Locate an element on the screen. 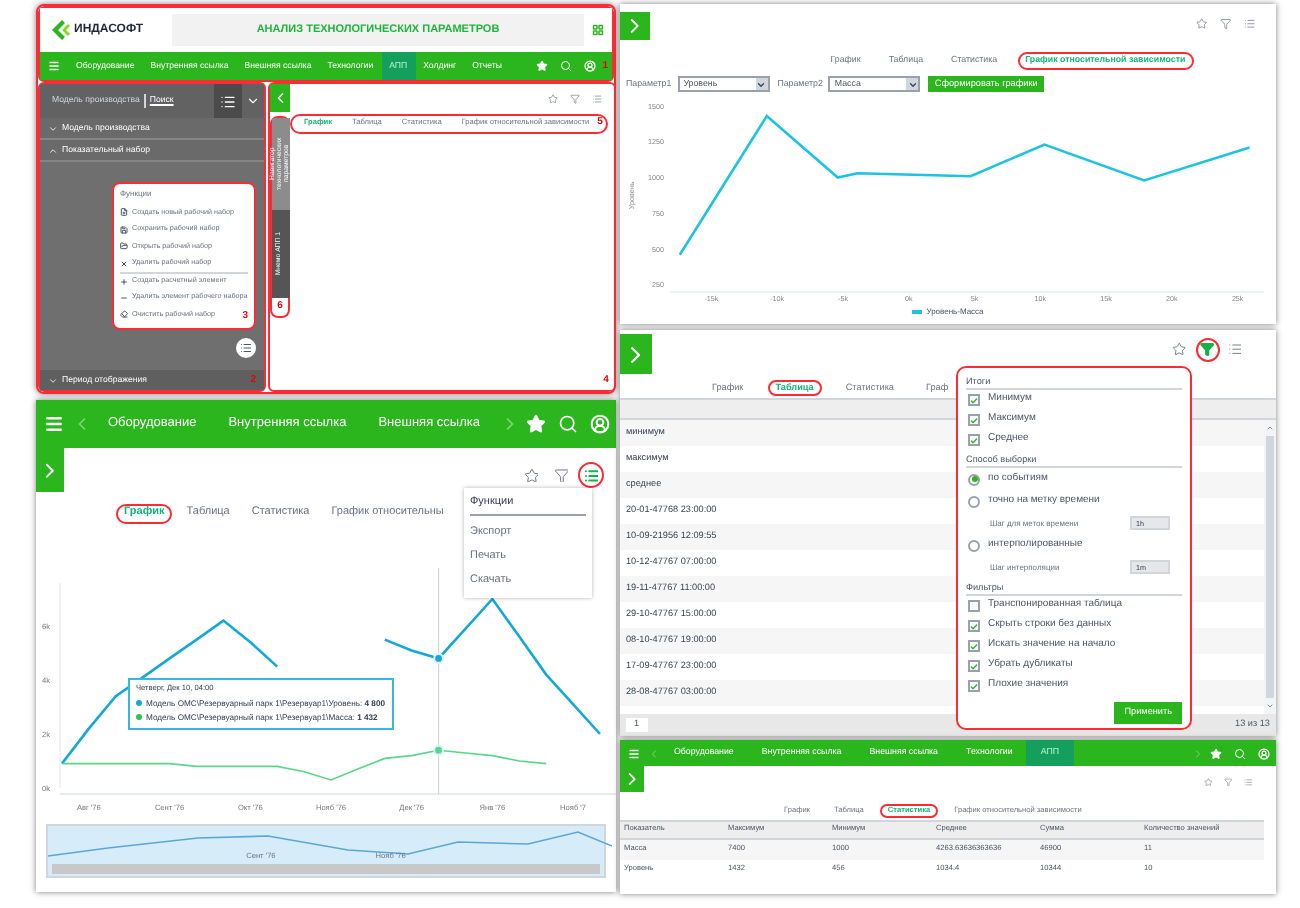 The image size is (1300, 908). logo-icon is located at coordinates (61, 30).